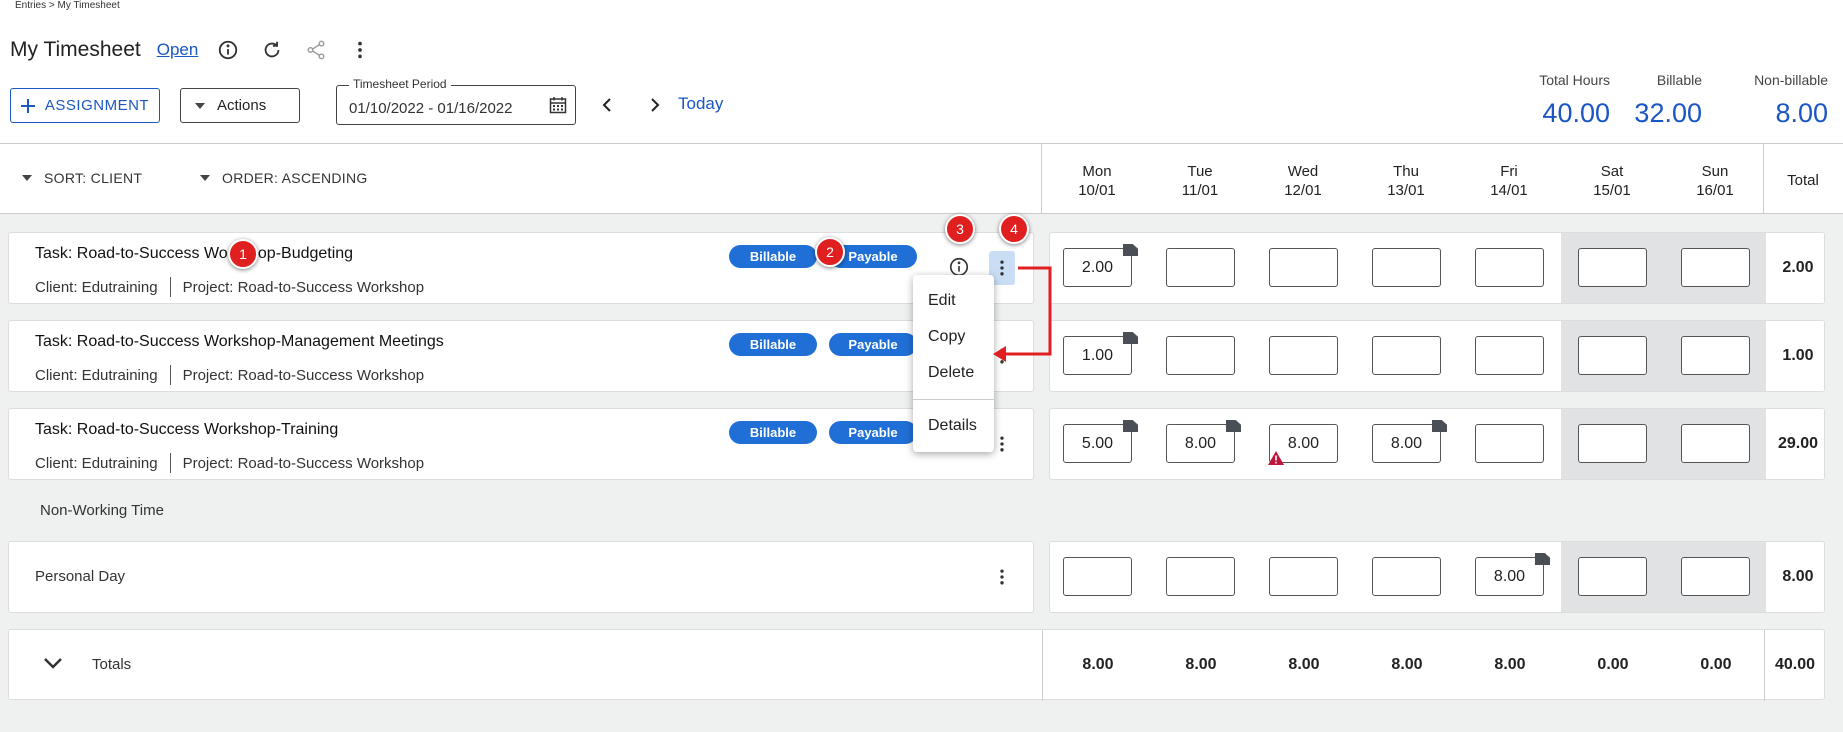 Image resolution: width=1843 pixels, height=732 pixels. What do you see at coordinates (431, 108) in the screenshot?
I see `period-value: 01/10/2022 - 01/16/2022` at bounding box center [431, 108].